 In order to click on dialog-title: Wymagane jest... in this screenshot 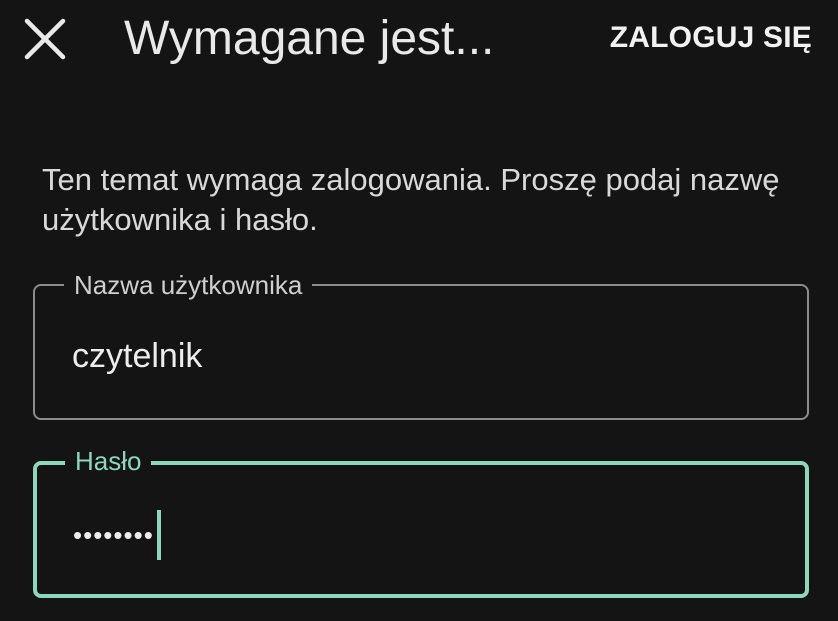, I will do `click(309, 38)`.